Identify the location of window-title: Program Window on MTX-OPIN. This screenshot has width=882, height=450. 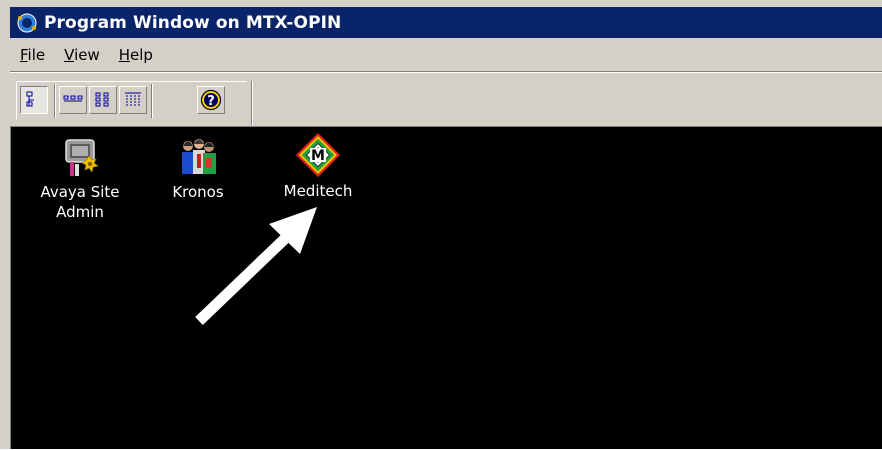
(193, 22).